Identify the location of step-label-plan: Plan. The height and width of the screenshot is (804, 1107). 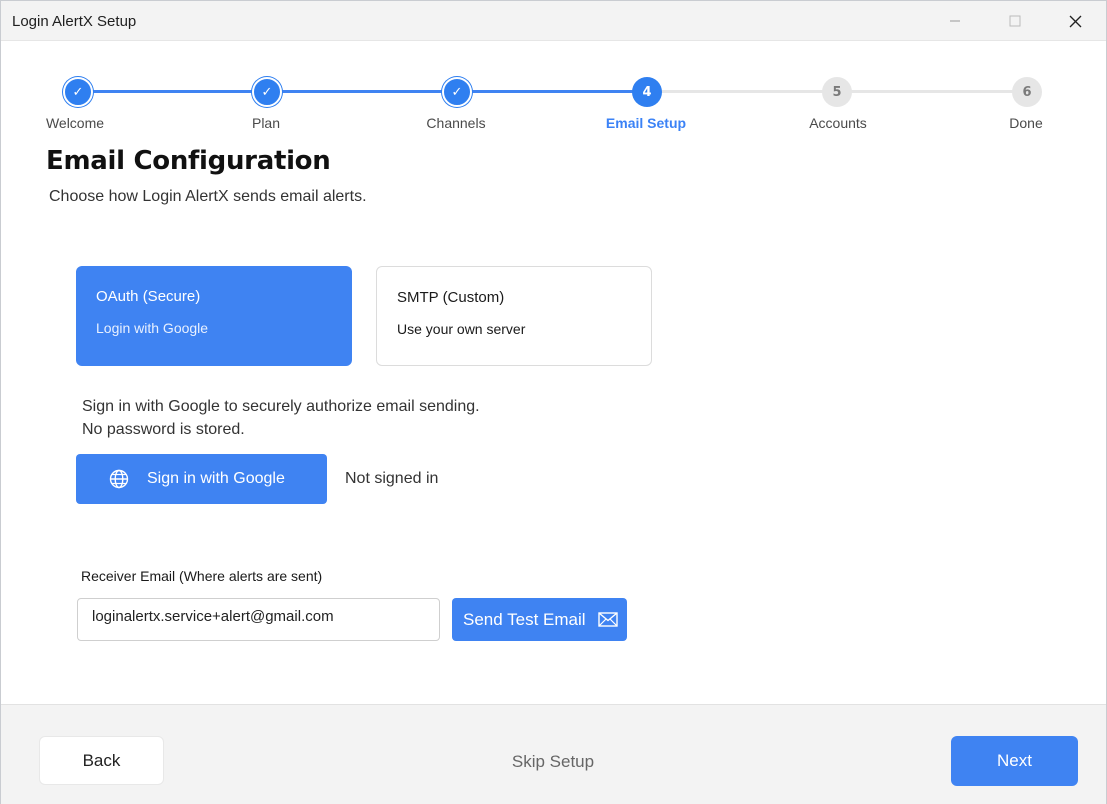
(266, 123).